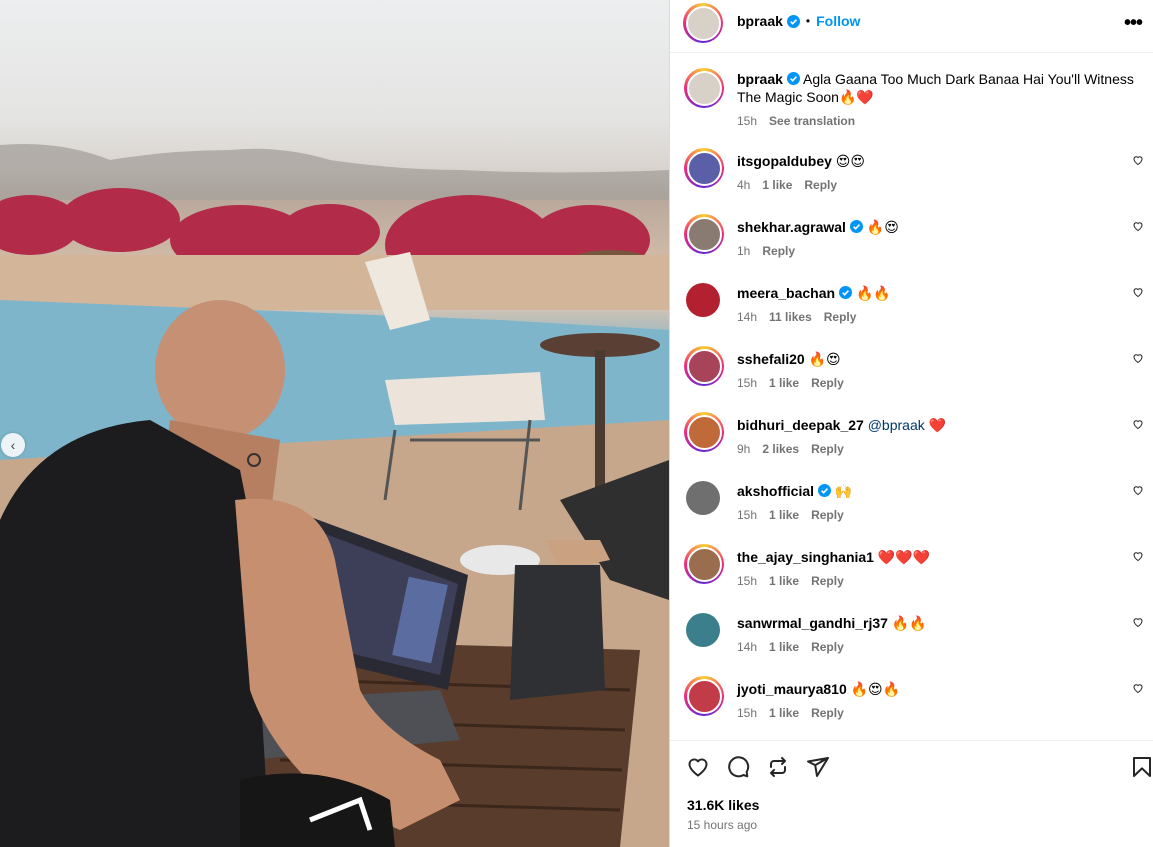 This screenshot has height=847, width=1153. What do you see at coordinates (937, 425) in the screenshot?
I see `comment-text: ❤️` at bounding box center [937, 425].